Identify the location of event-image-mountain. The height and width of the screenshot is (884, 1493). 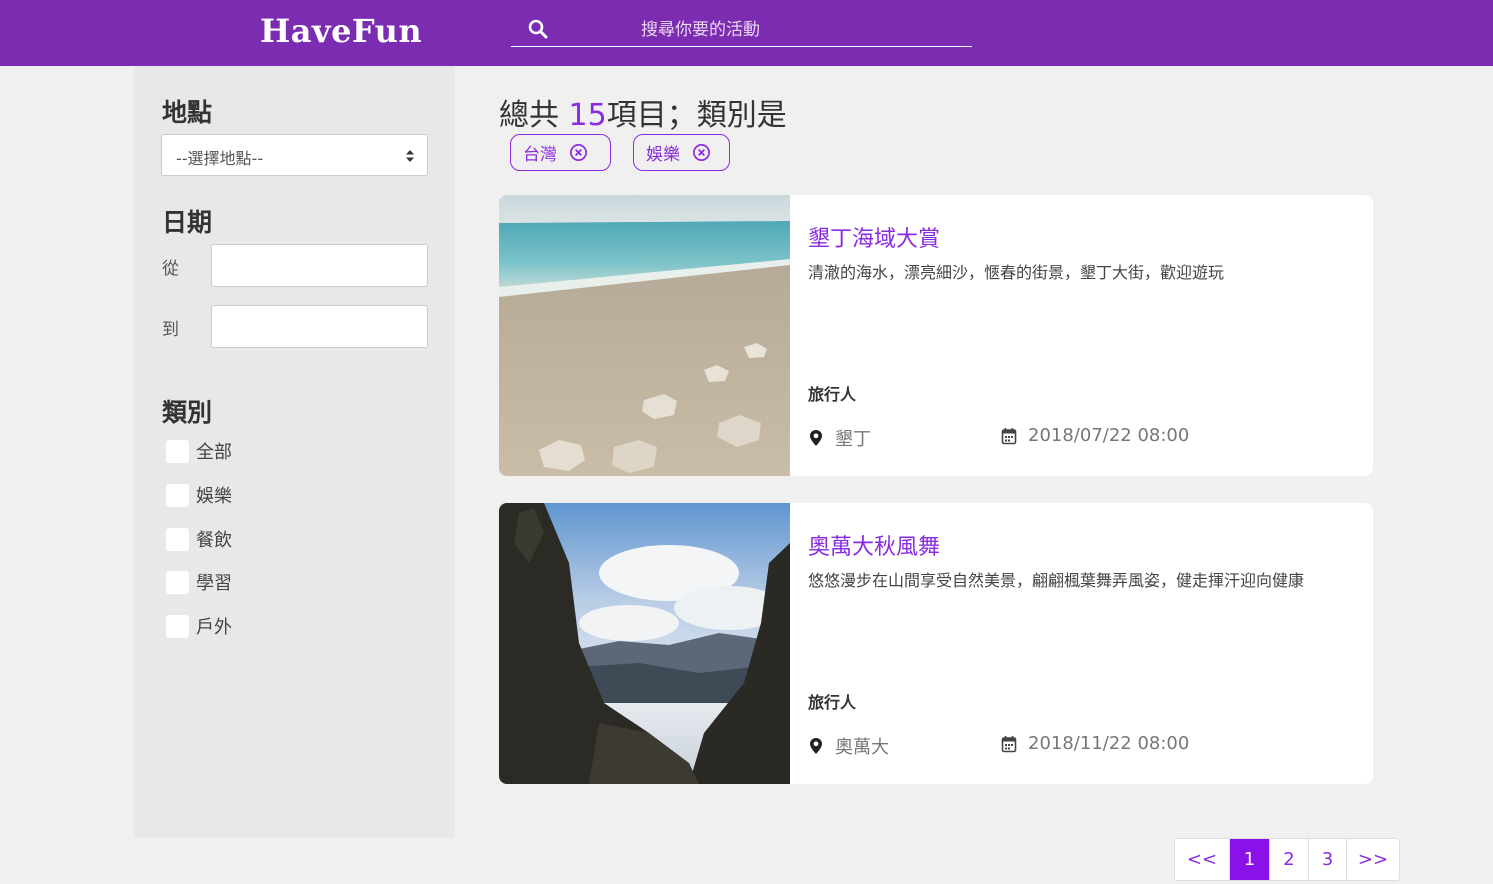
(644, 643).